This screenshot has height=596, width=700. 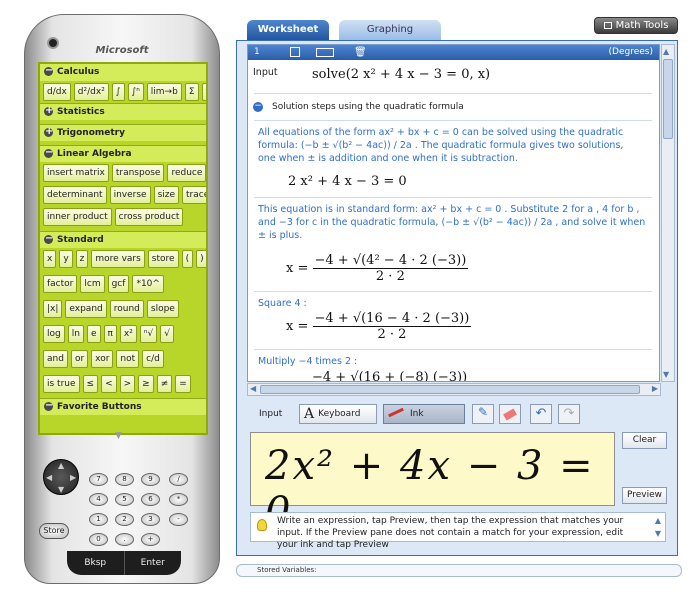 I want to click on section-calculus: Calculus, so click(x=123, y=72).